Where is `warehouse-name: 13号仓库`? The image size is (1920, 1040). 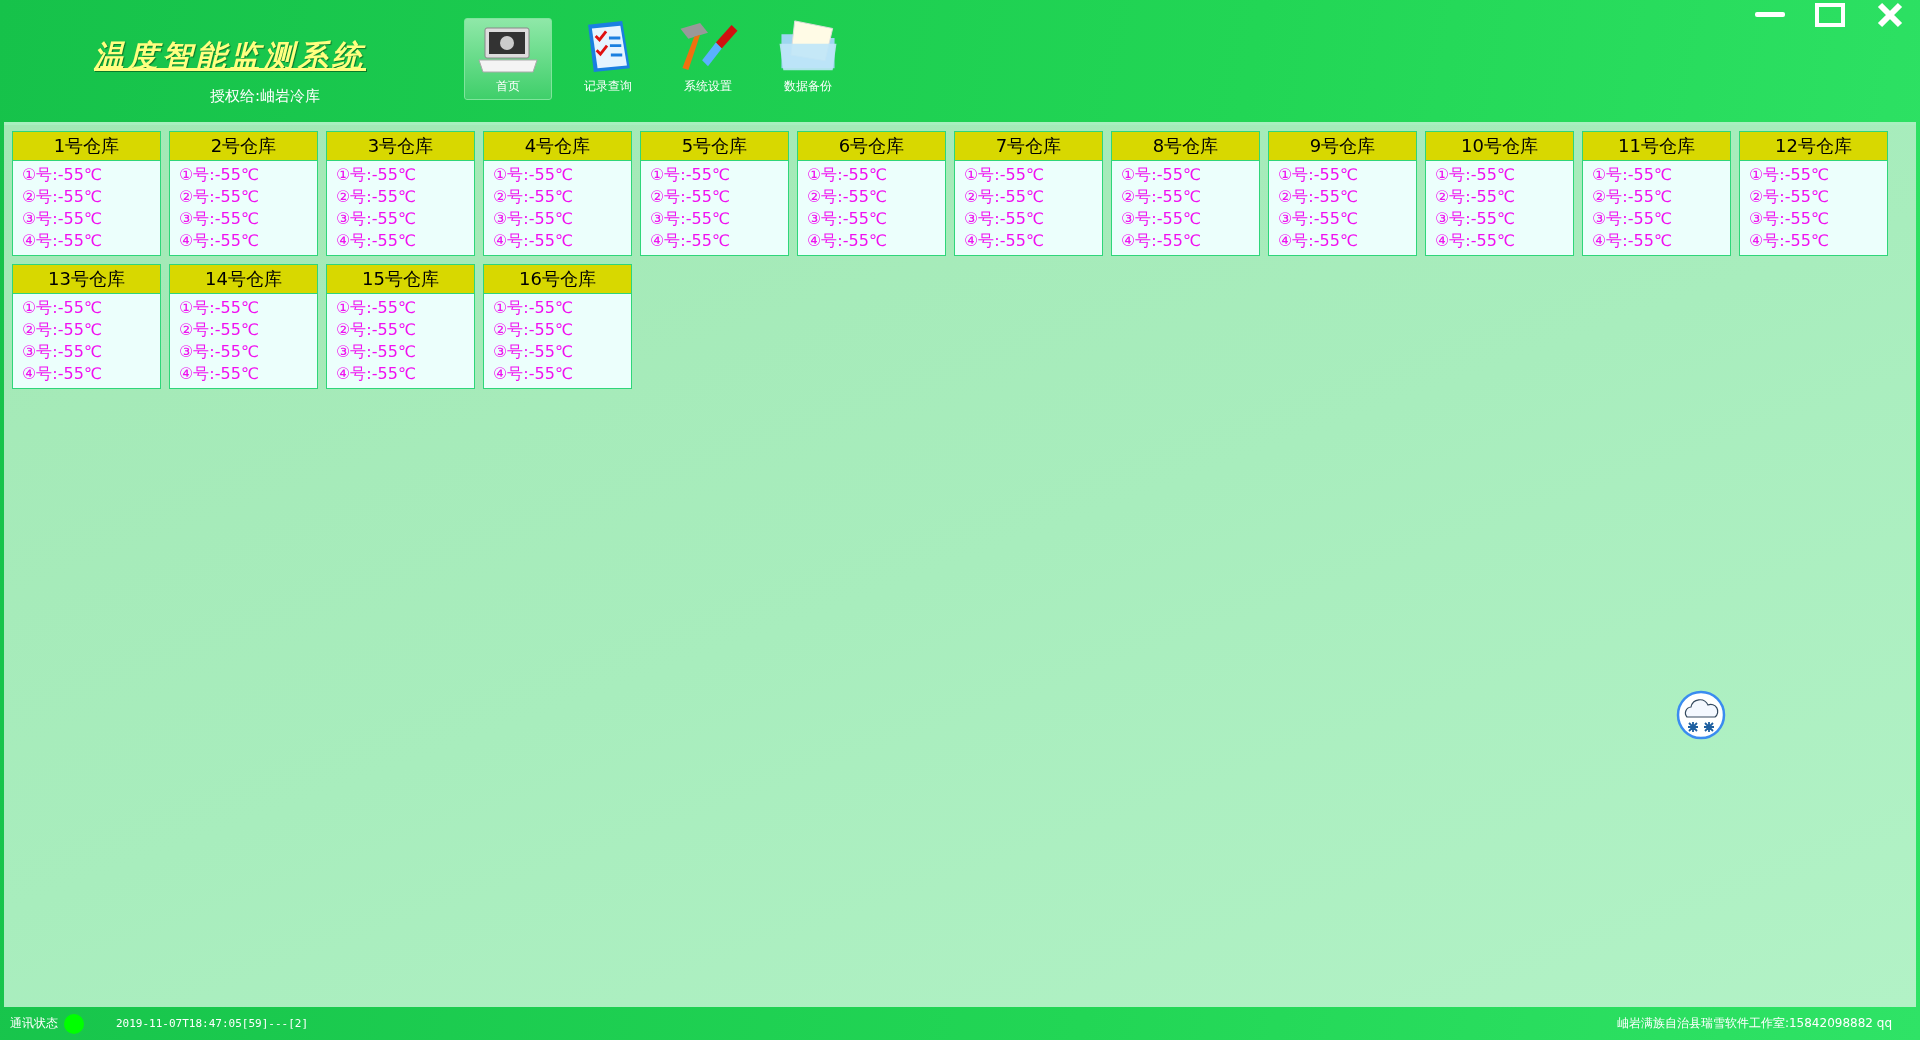 warehouse-name: 13号仓库 is located at coordinates (86, 279).